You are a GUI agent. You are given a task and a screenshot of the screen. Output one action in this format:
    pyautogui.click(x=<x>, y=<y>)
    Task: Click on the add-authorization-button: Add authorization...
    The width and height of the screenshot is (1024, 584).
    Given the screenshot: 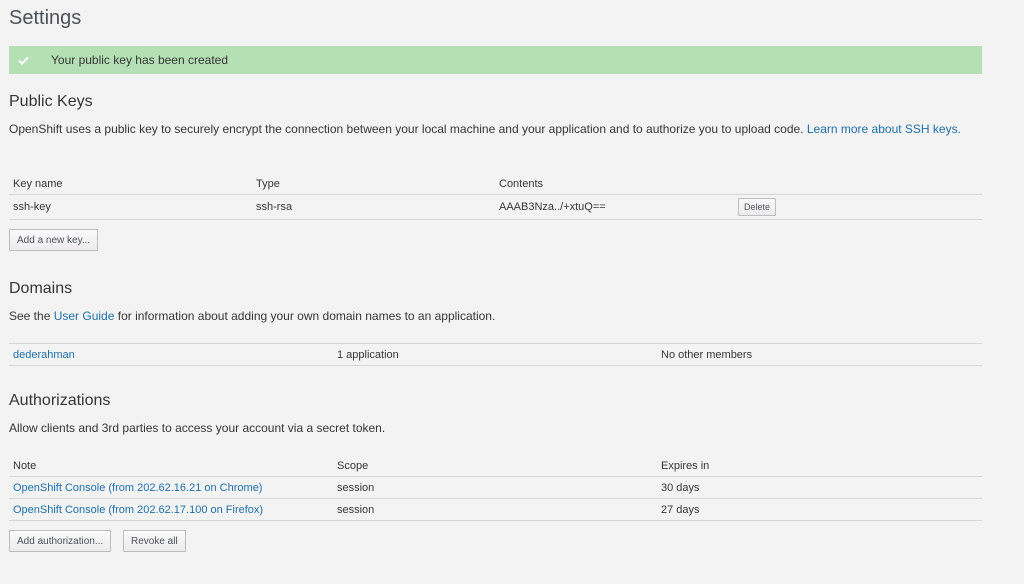 What is the action you would take?
    pyautogui.click(x=60, y=541)
    